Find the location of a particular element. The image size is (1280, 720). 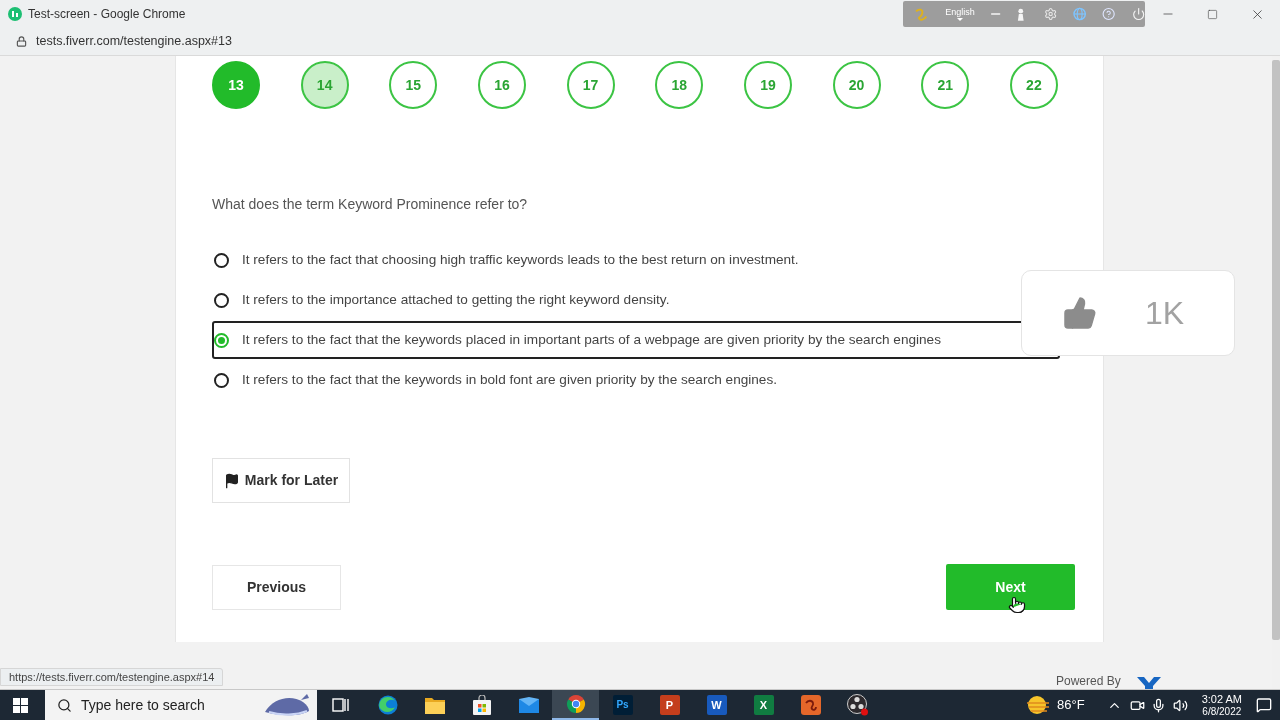

folder-icon is located at coordinates (434, 705).